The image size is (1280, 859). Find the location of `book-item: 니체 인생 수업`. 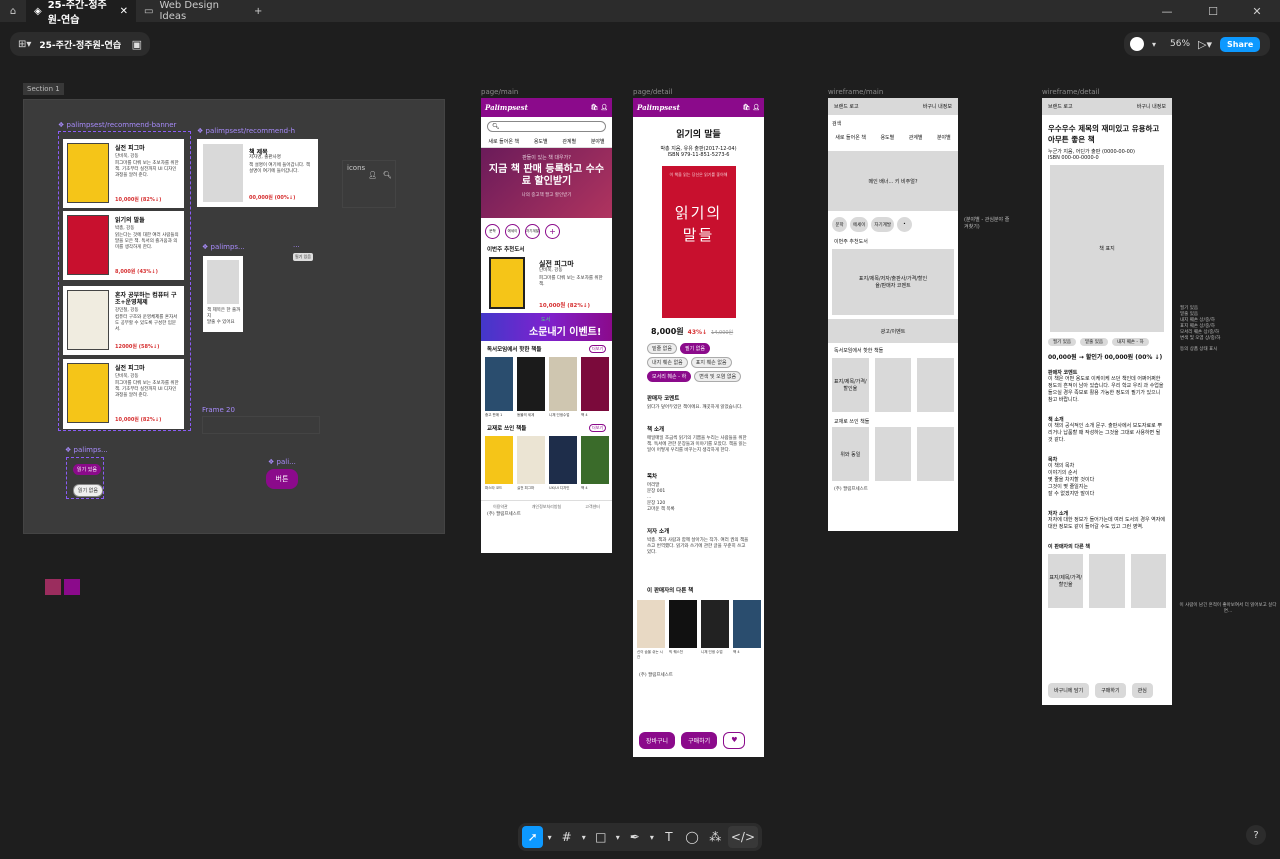

book-item: 니체 인생 수업 is located at coordinates (715, 629).